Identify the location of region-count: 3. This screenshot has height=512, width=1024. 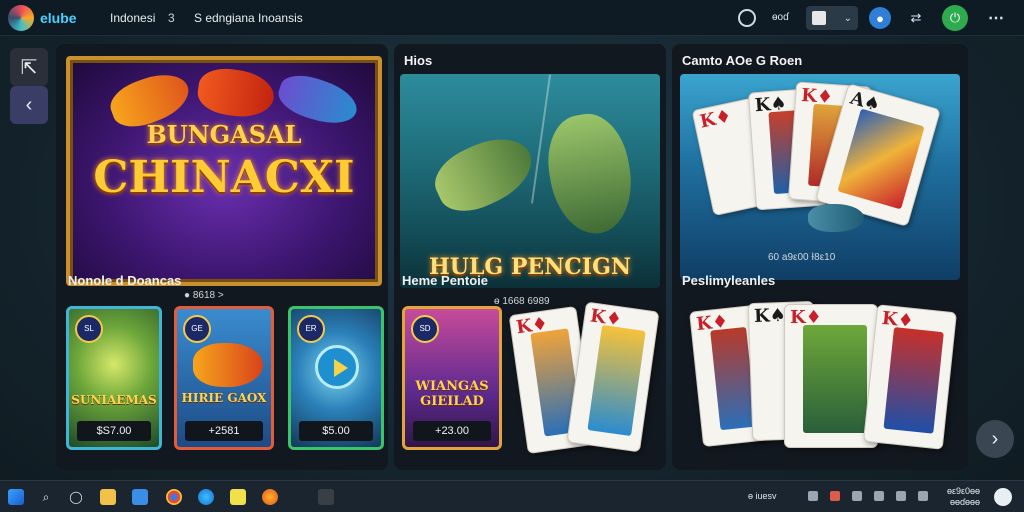
(171, 18).